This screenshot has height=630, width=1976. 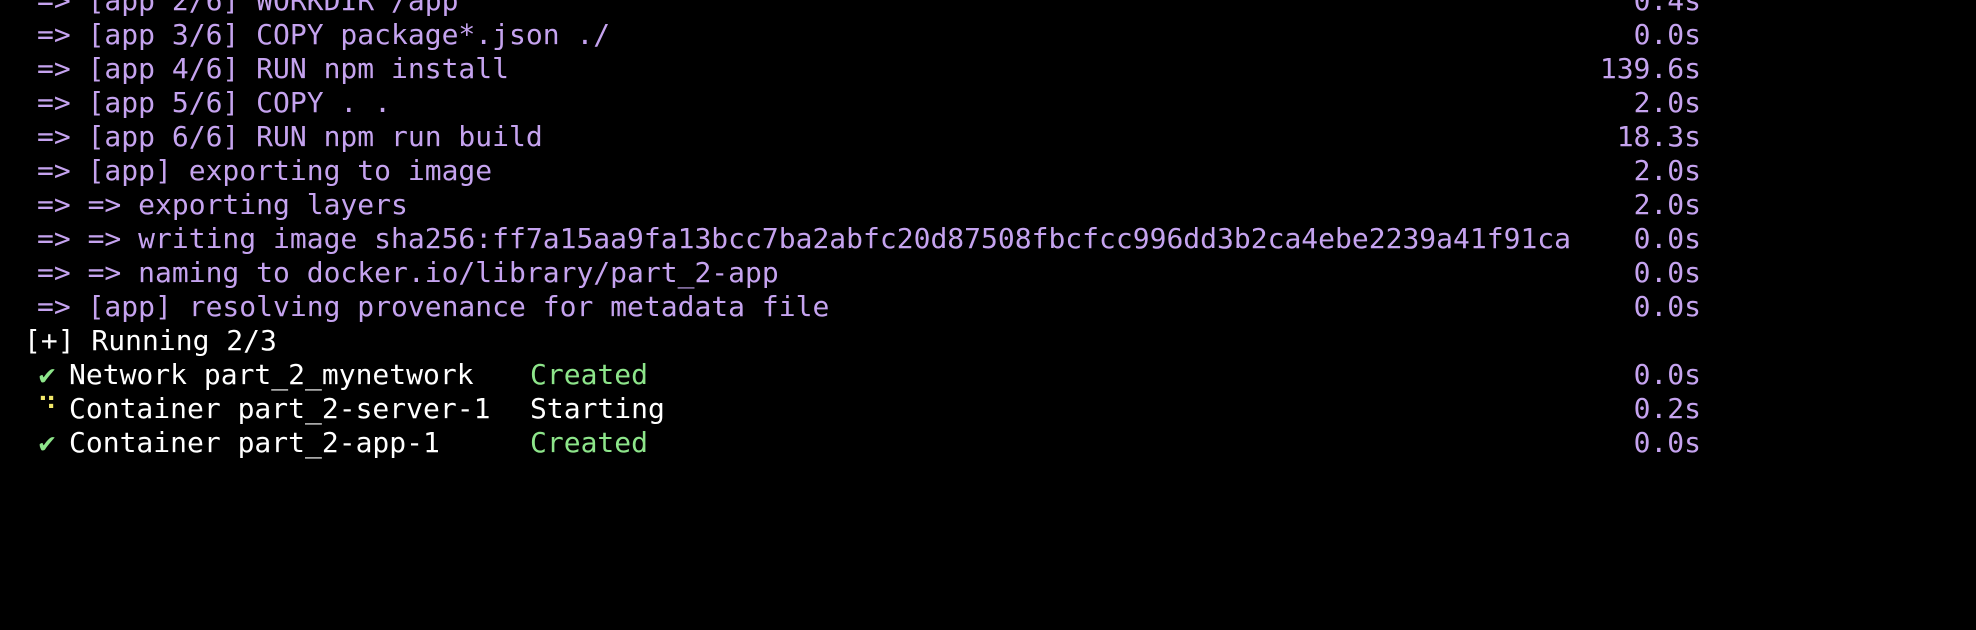 I want to click on build-step-duration: 0.4s, so click(x=1667, y=8).